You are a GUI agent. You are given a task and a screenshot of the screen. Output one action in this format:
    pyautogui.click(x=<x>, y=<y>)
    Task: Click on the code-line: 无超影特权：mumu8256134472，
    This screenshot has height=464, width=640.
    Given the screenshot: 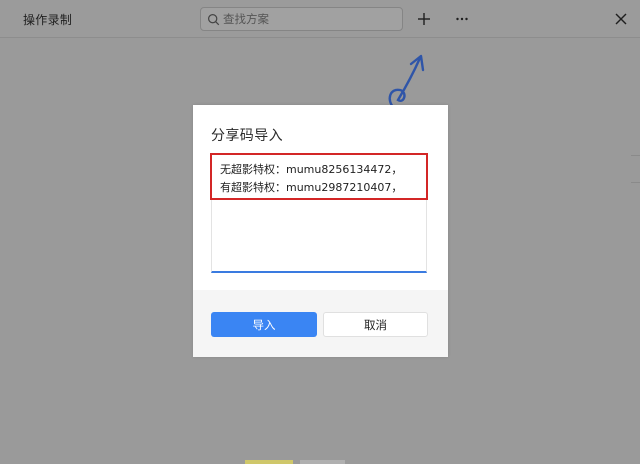 What is the action you would take?
    pyautogui.click(x=311, y=169)
    